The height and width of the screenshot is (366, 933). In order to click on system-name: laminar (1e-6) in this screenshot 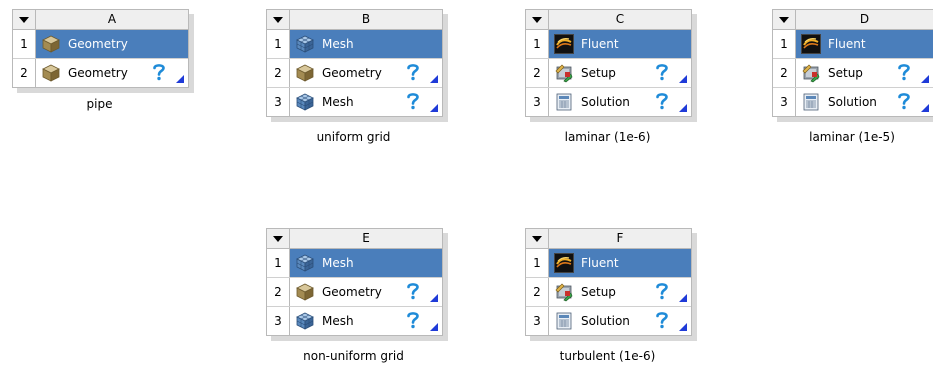, I will do `click(607, 137)`.